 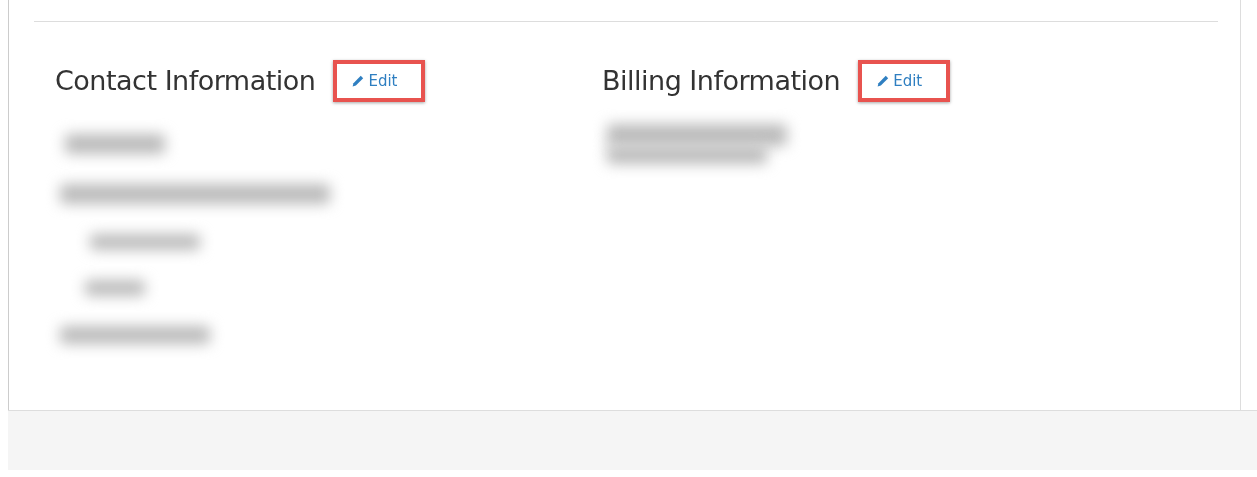 I want to click on blurred-text, so click(x=115, y=288).